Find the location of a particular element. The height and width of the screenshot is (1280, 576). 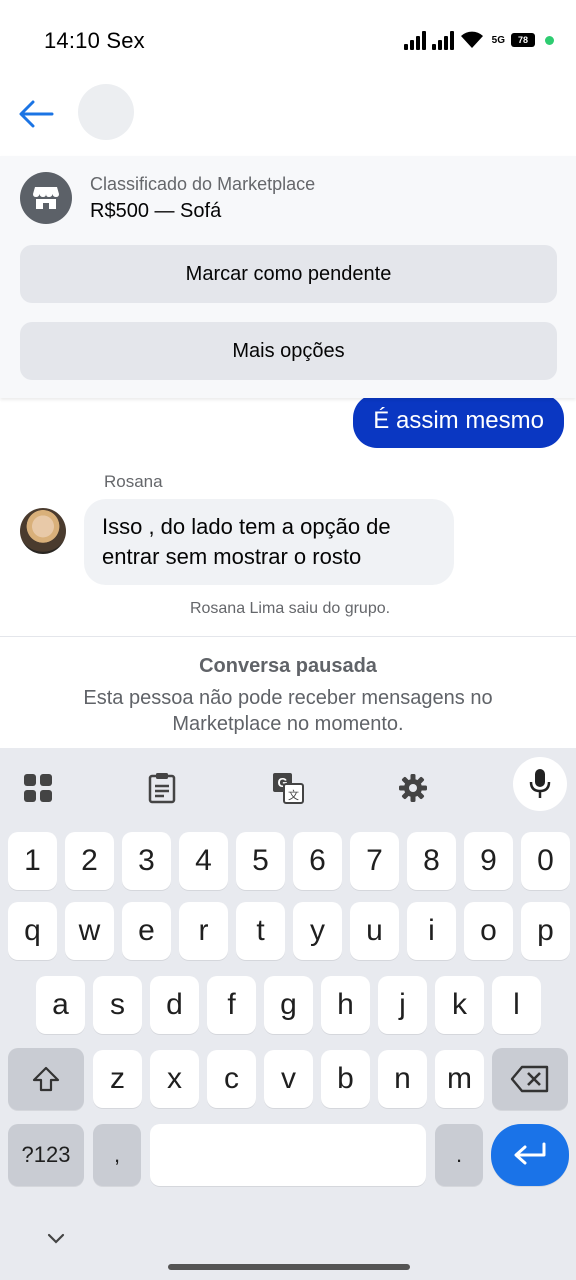

letter-key: t is located at coordinates (260, 931).